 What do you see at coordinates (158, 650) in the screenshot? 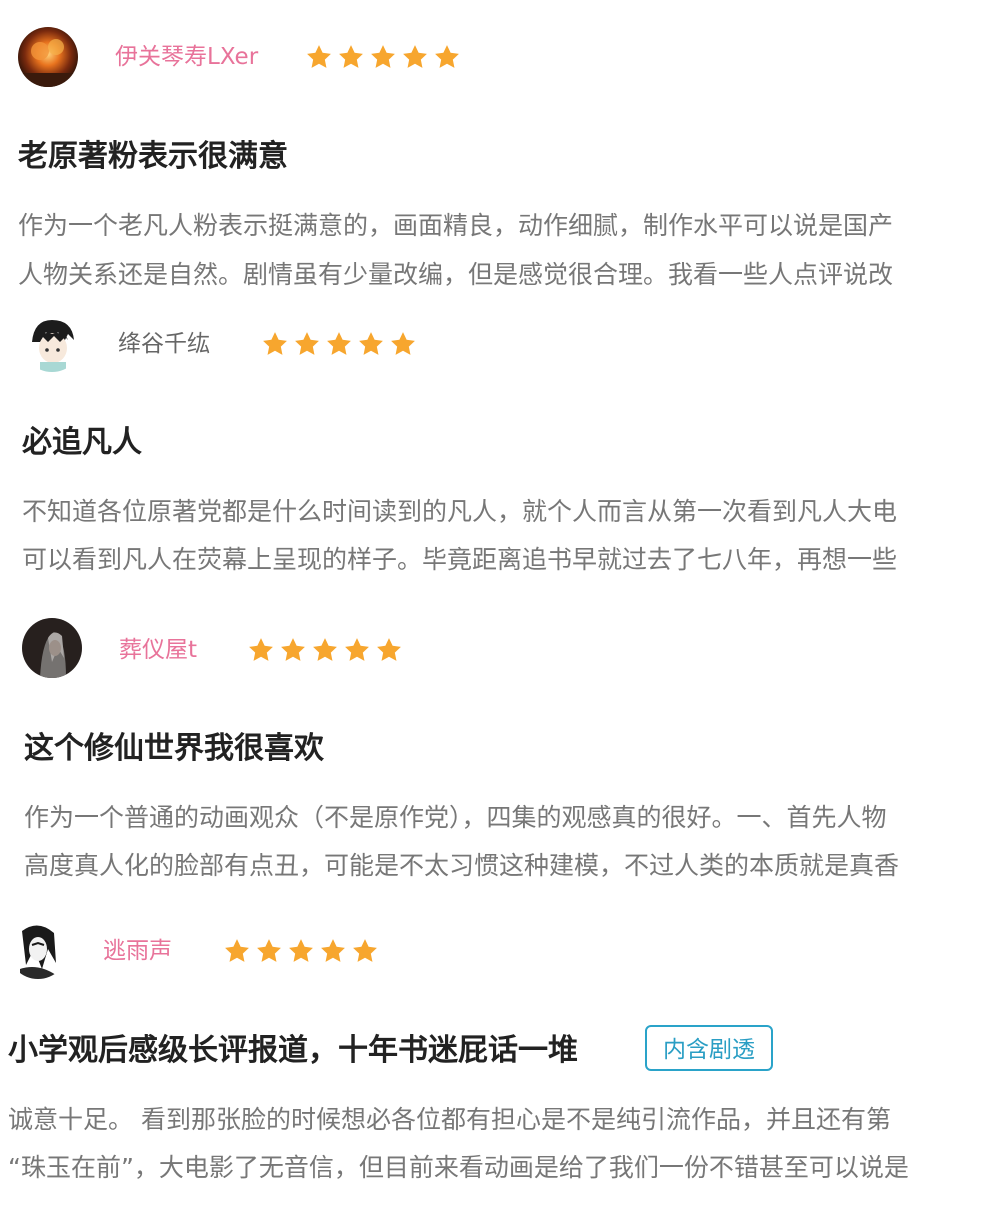
I see `username: 葬仪屋t` at bounding box center [158, 650].